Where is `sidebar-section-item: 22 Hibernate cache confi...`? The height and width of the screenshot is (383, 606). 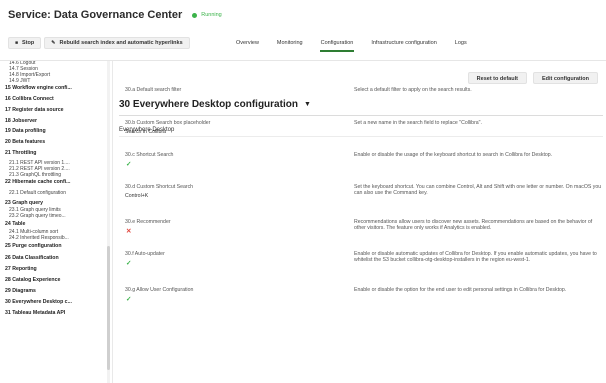
sidebar-section-item: 22 Hibernate cache confi... is located at coordinates (37, 182).